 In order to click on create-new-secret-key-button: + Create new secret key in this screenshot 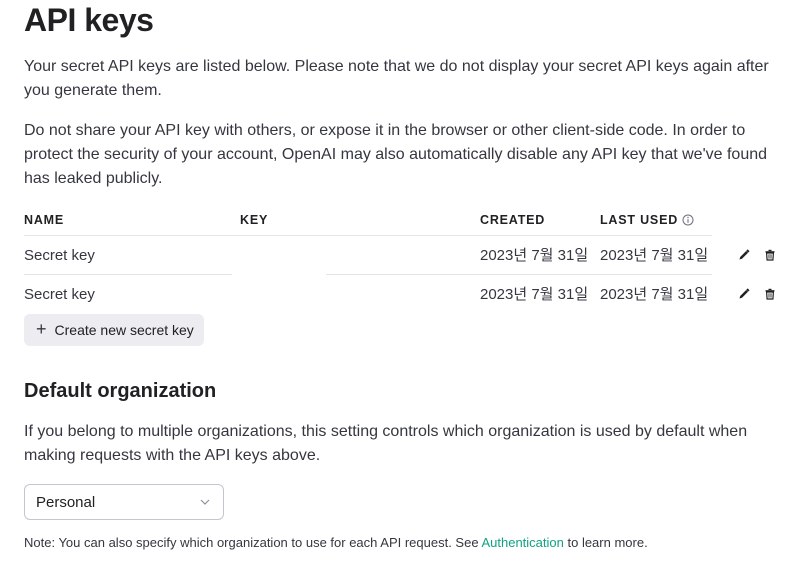, I will do `click(114, 330)`.